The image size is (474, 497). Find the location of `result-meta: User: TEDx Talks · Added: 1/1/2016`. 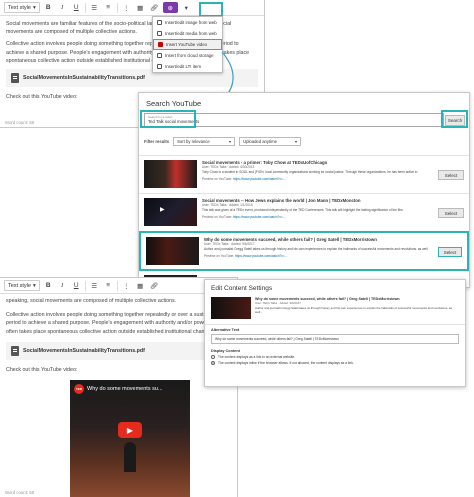

result-meta: User: TEDx Talks · Added: 1/1/2016 is located at coordinates (227, 205).